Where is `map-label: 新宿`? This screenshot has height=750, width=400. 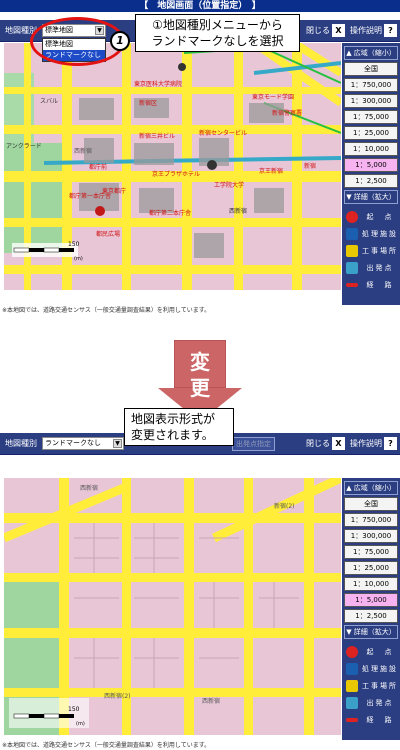 map-label: 新宿 is located at coordinates (310, 166).